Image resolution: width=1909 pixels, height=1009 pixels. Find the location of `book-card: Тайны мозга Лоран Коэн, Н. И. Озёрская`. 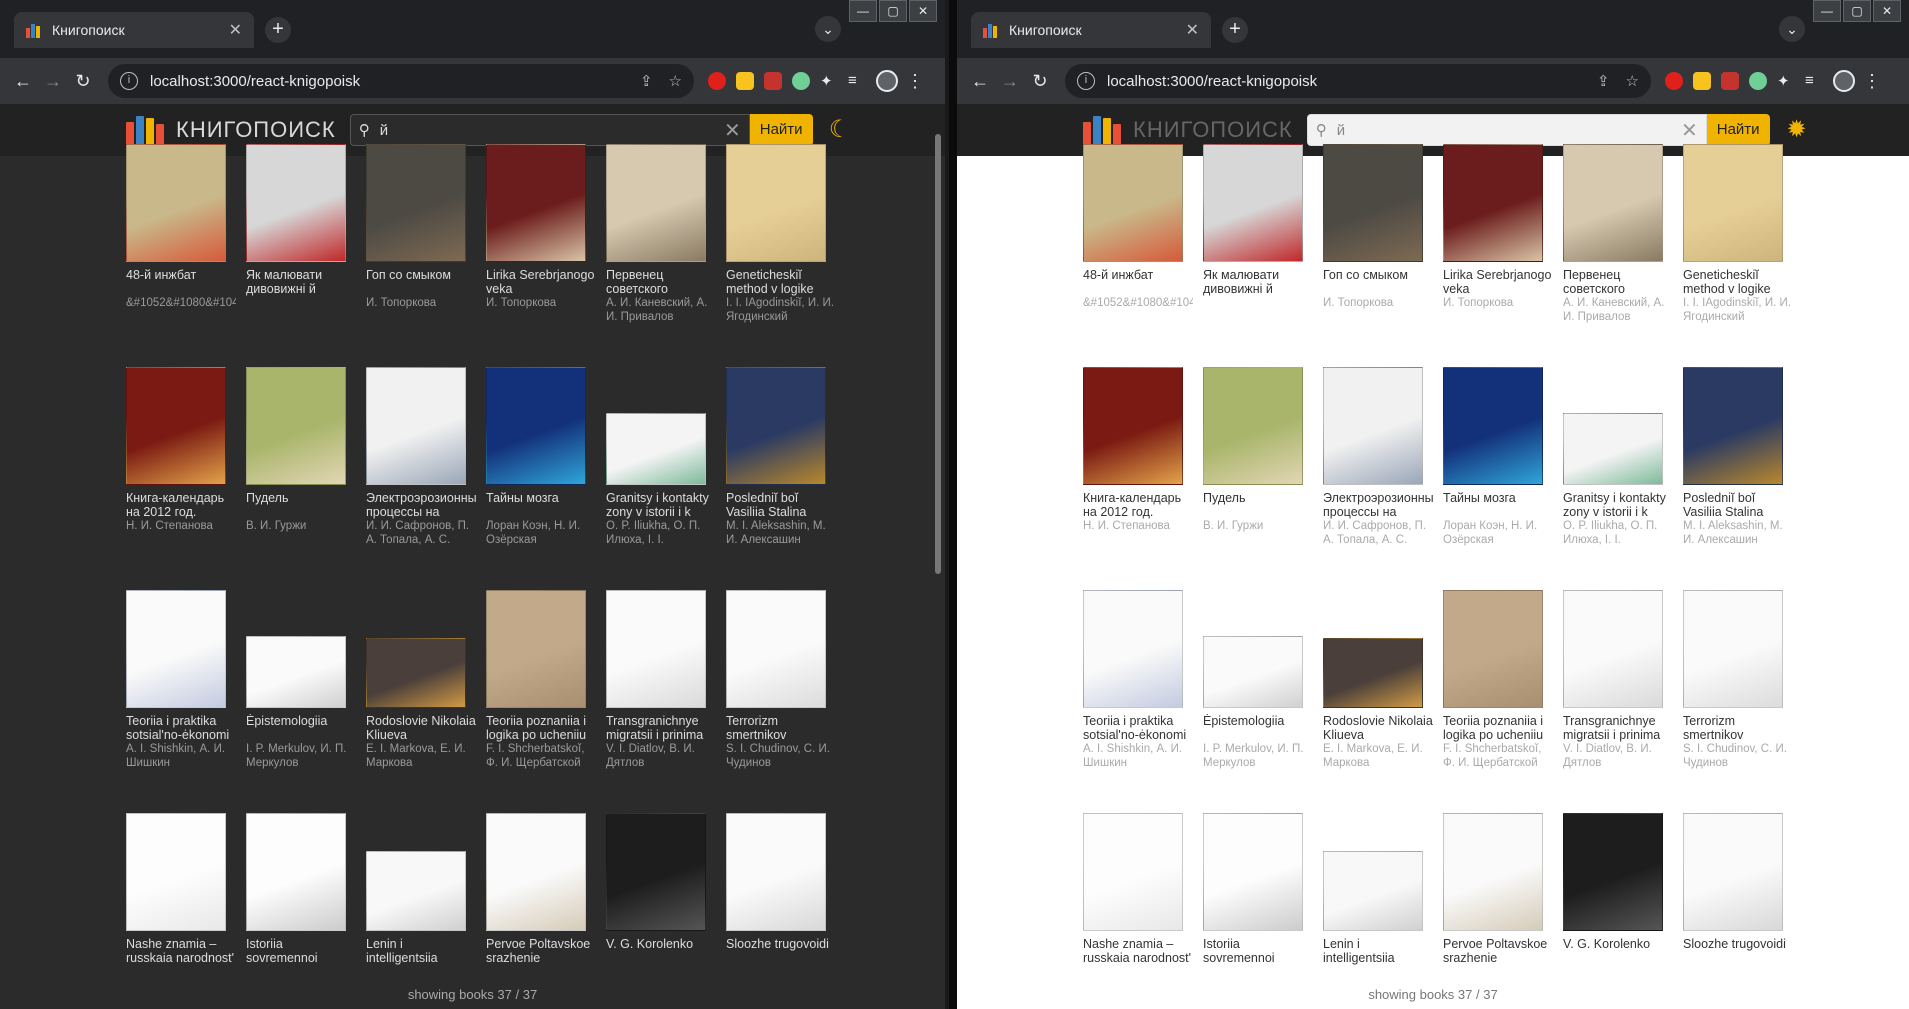

book-card: Тайны мозга Лоран Коэн, Н. И. Озёрская is located at coordinates (541, 474).